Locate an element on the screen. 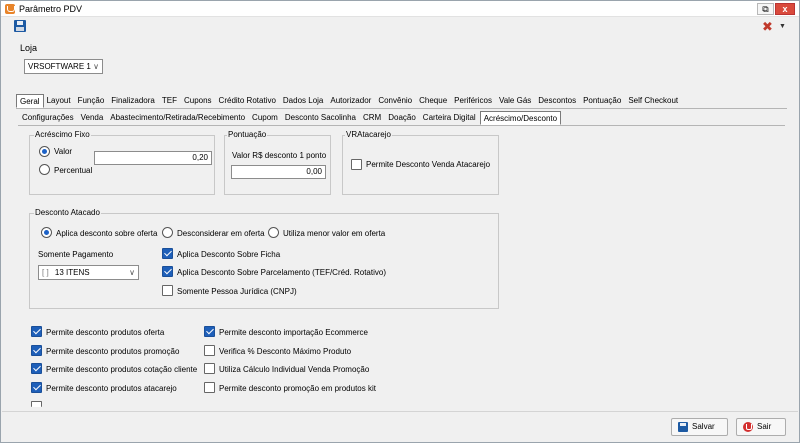  desconto-atacarejo-label: Permite desconto produtos atacarejo is located at coordinates (111, 388).